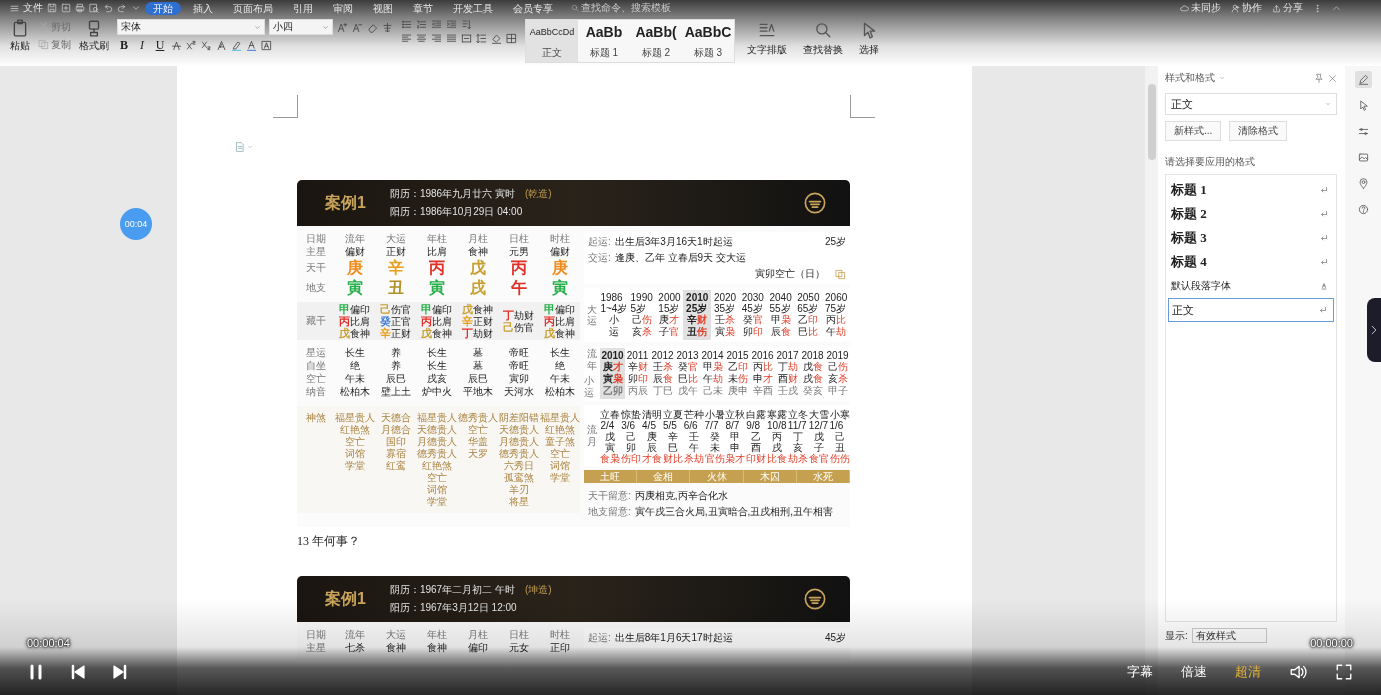 This screenshot has height=695, width=1381. What do you see at coordinates (33, 8) in the screenshot?
I see `file-menu: 文件` at bounding box center [33, 8].